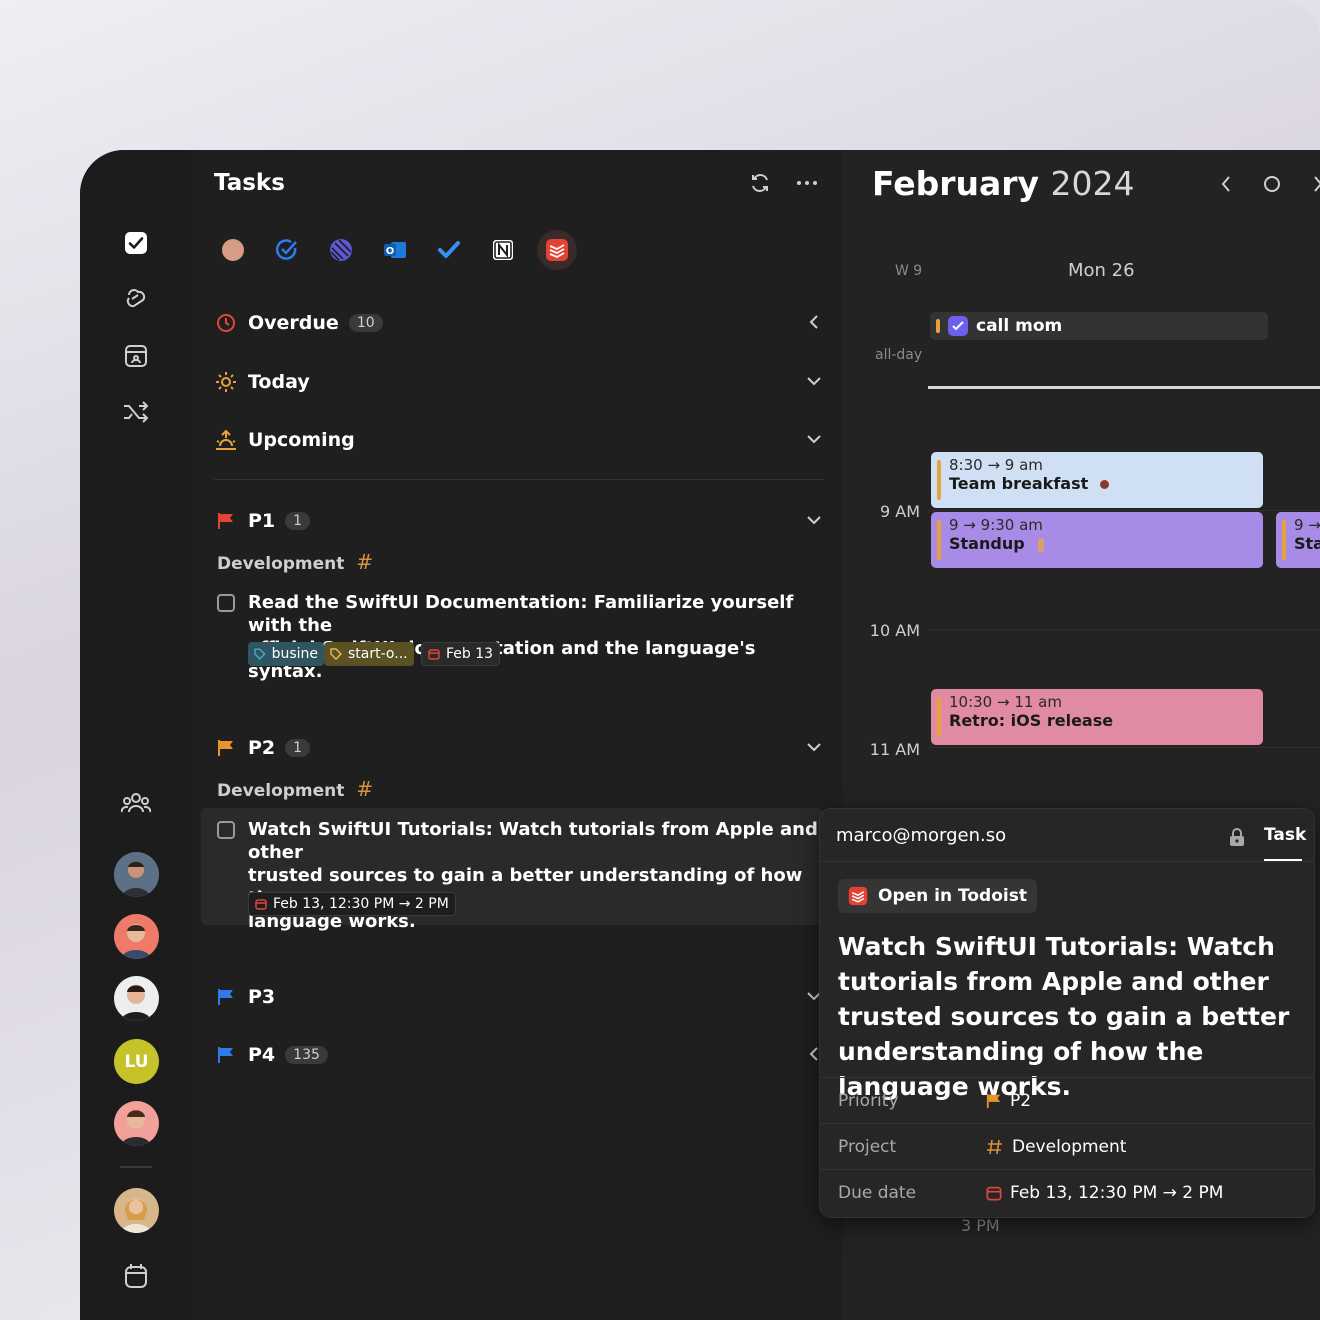  Describe the element at coordinates (519, 997) in the screenshot. I see `group-p3: P3` at that location.